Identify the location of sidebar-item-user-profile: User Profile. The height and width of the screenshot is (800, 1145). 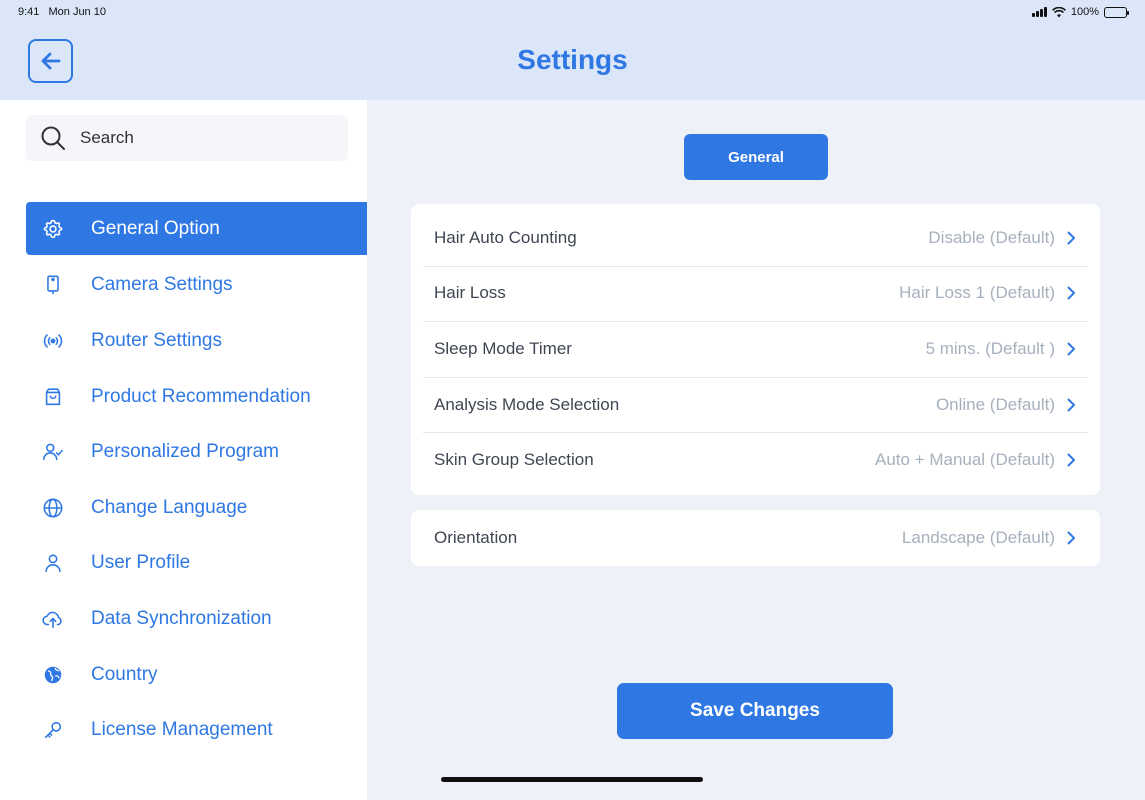
(196, 564).